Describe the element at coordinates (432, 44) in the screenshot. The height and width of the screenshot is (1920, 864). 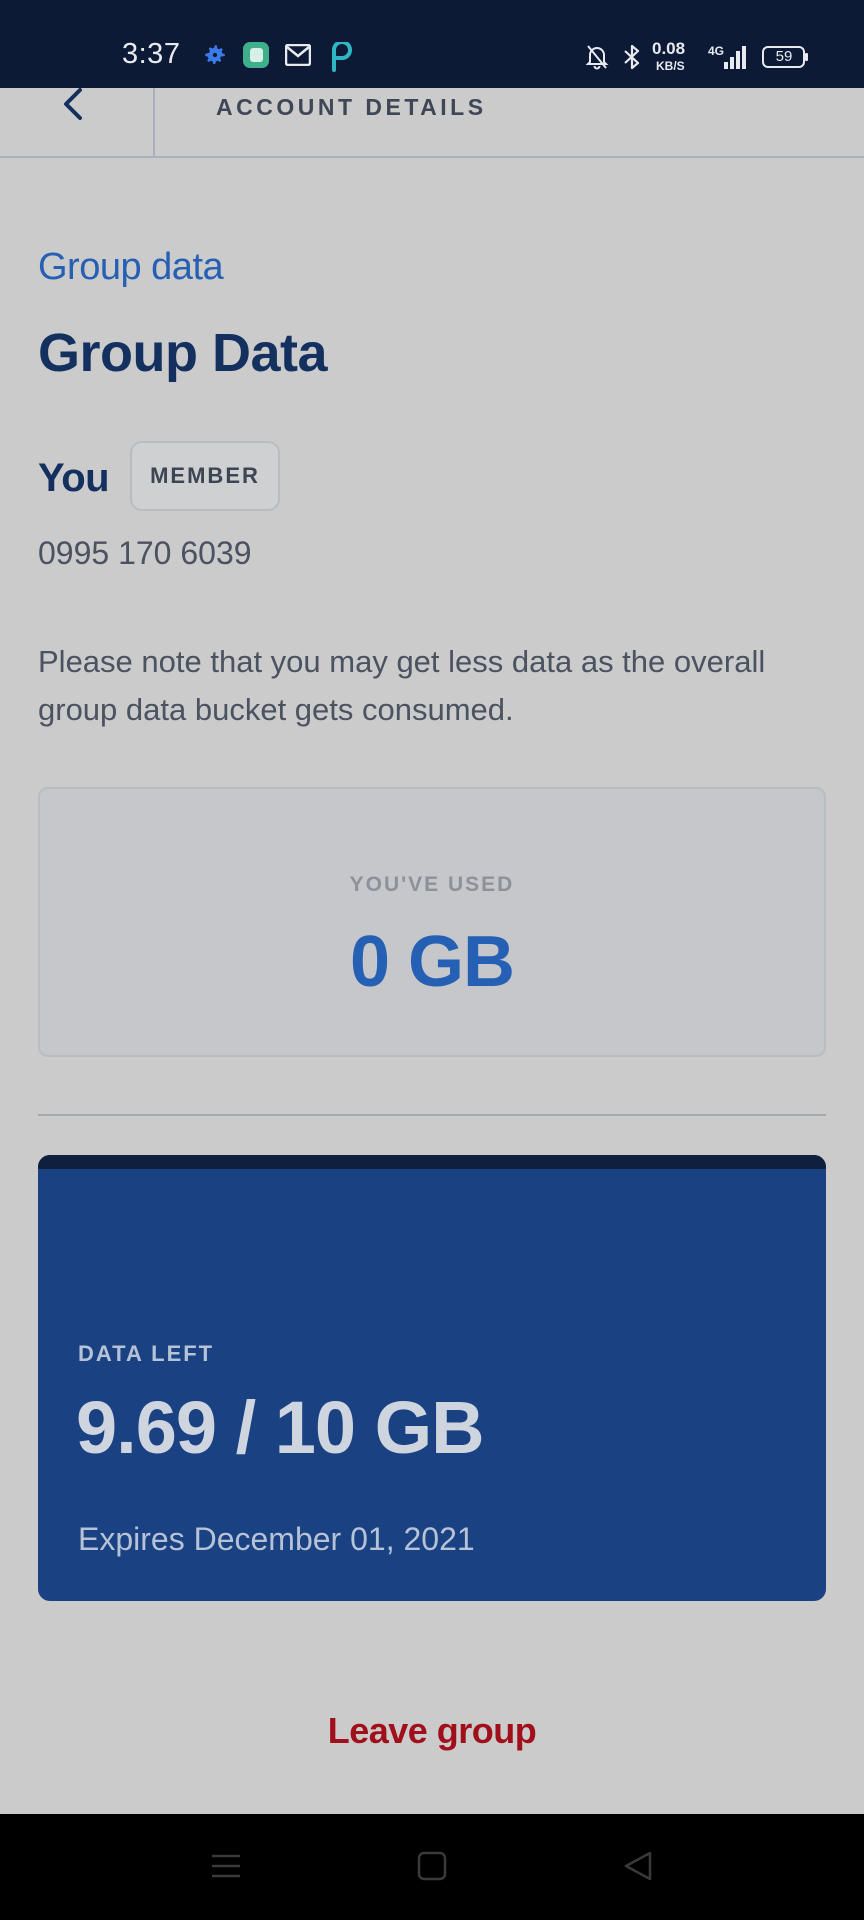
I see `status-bar: 3:37 0.08 KB/S 4G 59` at that location.